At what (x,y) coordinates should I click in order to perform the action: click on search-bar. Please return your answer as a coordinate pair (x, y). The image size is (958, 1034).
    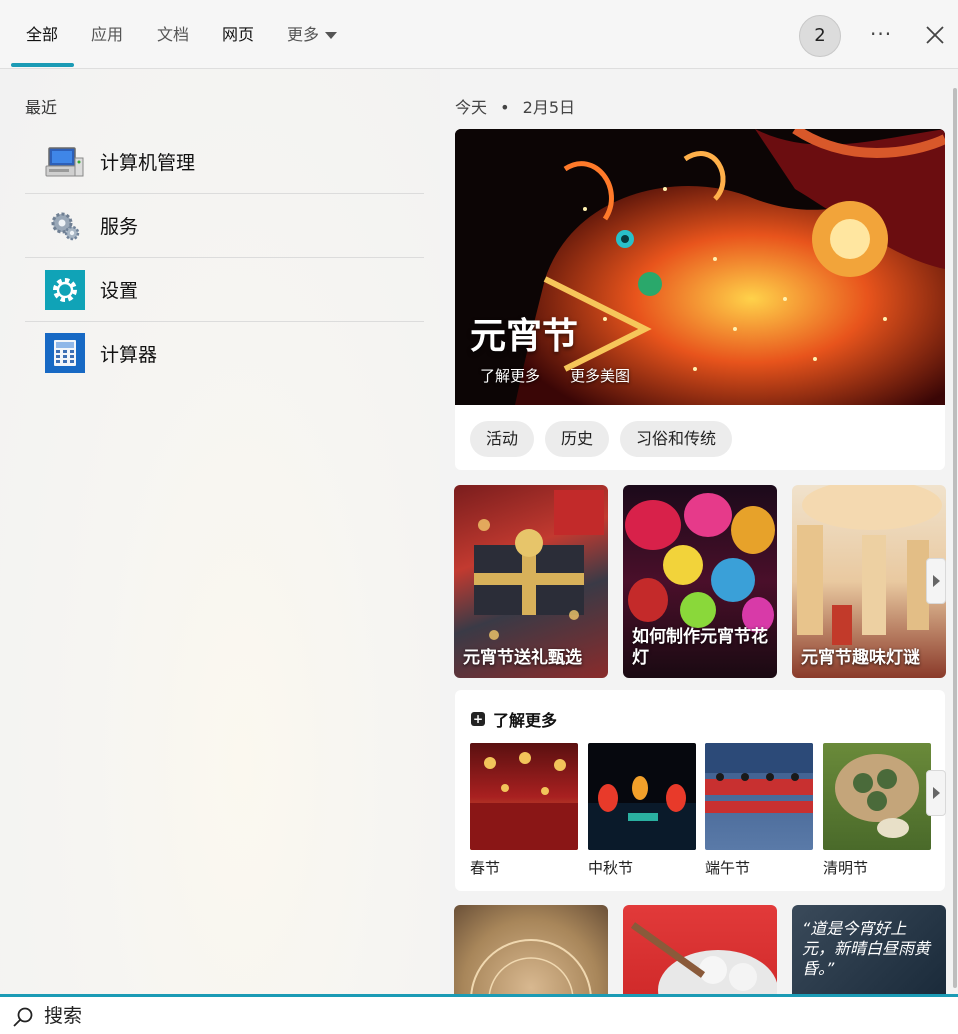
    Looking at the image, I should click on (479, 1014).